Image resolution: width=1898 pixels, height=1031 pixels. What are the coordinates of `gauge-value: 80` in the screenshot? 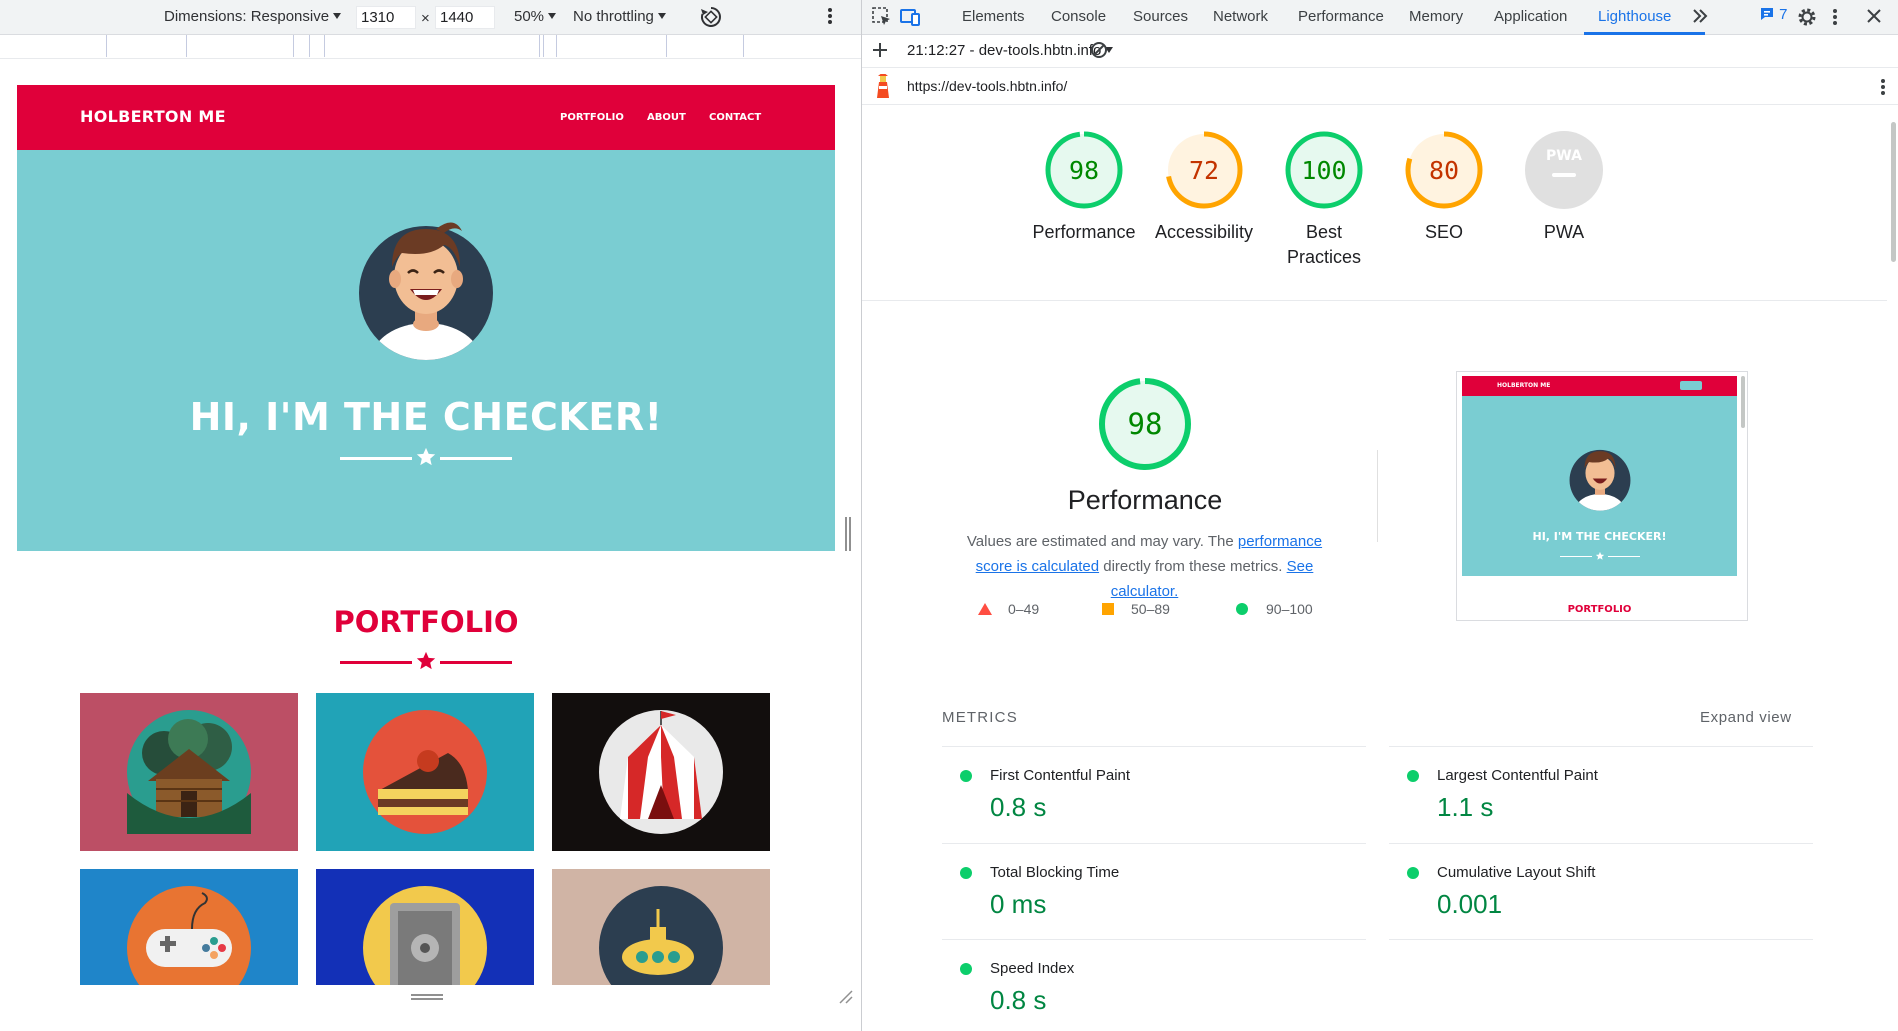 It's located at (1444, 170).